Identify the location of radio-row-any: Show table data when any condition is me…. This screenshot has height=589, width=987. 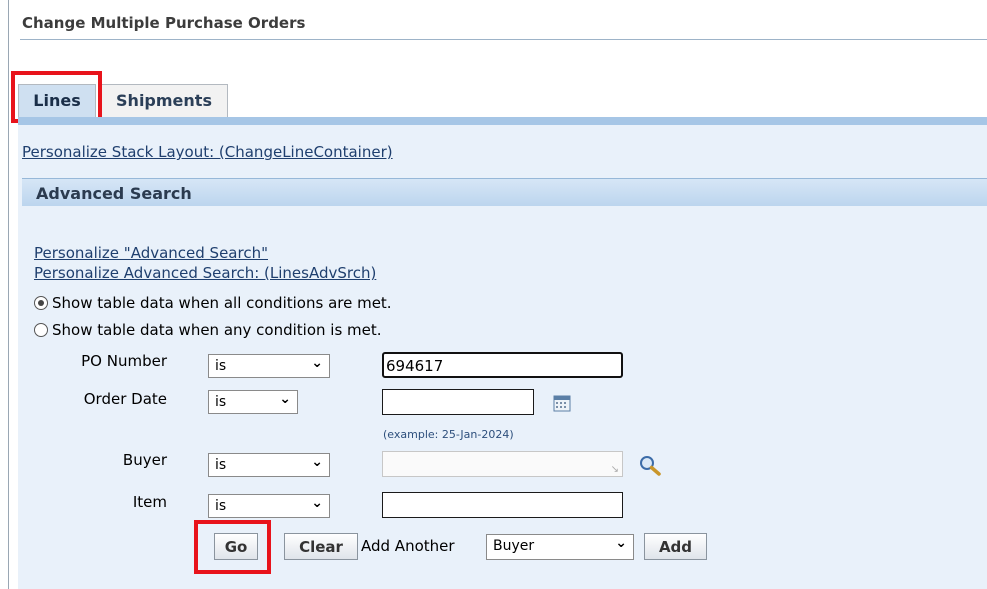
(208, 330).